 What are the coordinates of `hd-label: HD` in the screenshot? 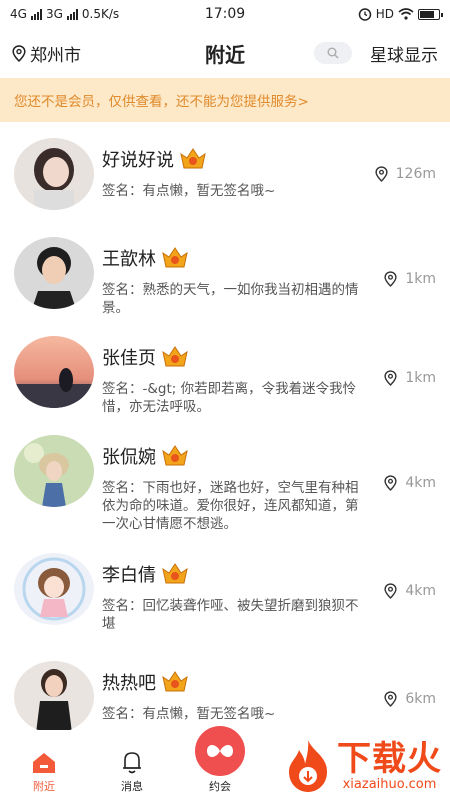 It's located at (384, 14).